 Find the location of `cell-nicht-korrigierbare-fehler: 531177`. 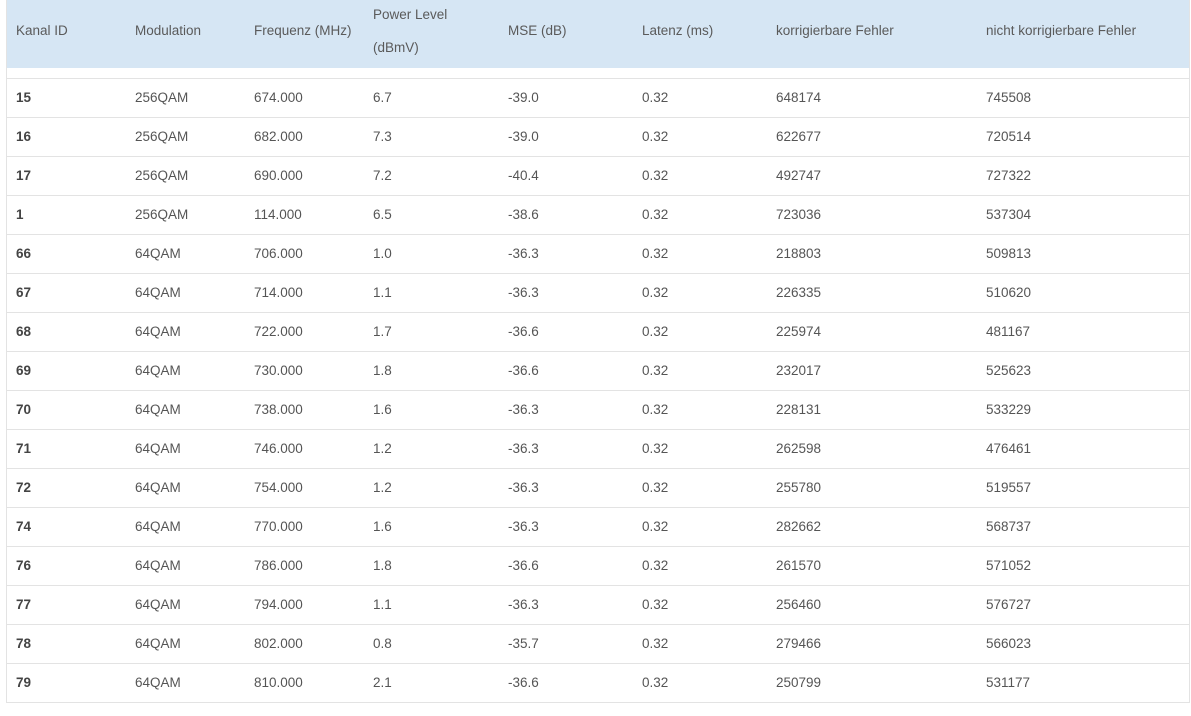

cell-nicht-korrigierbare-fehler: 531177 is located at coordinates (1008, 682).